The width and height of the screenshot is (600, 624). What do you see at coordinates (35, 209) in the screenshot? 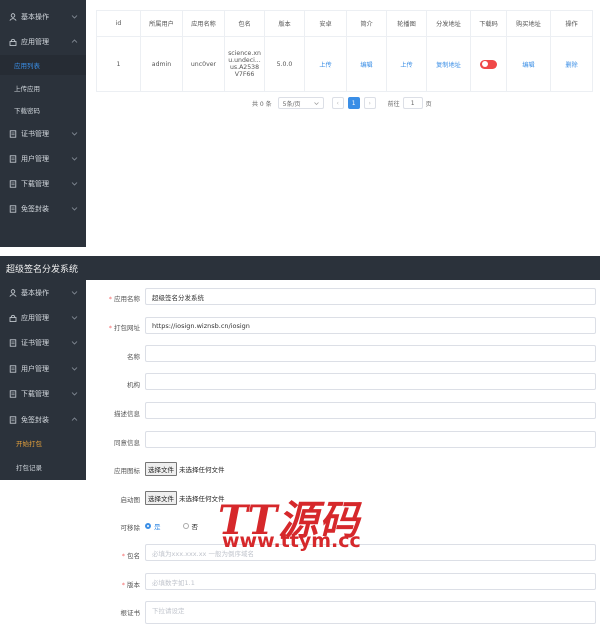
I see `nav-label: 免签封装` at bounding box center [35, 209].